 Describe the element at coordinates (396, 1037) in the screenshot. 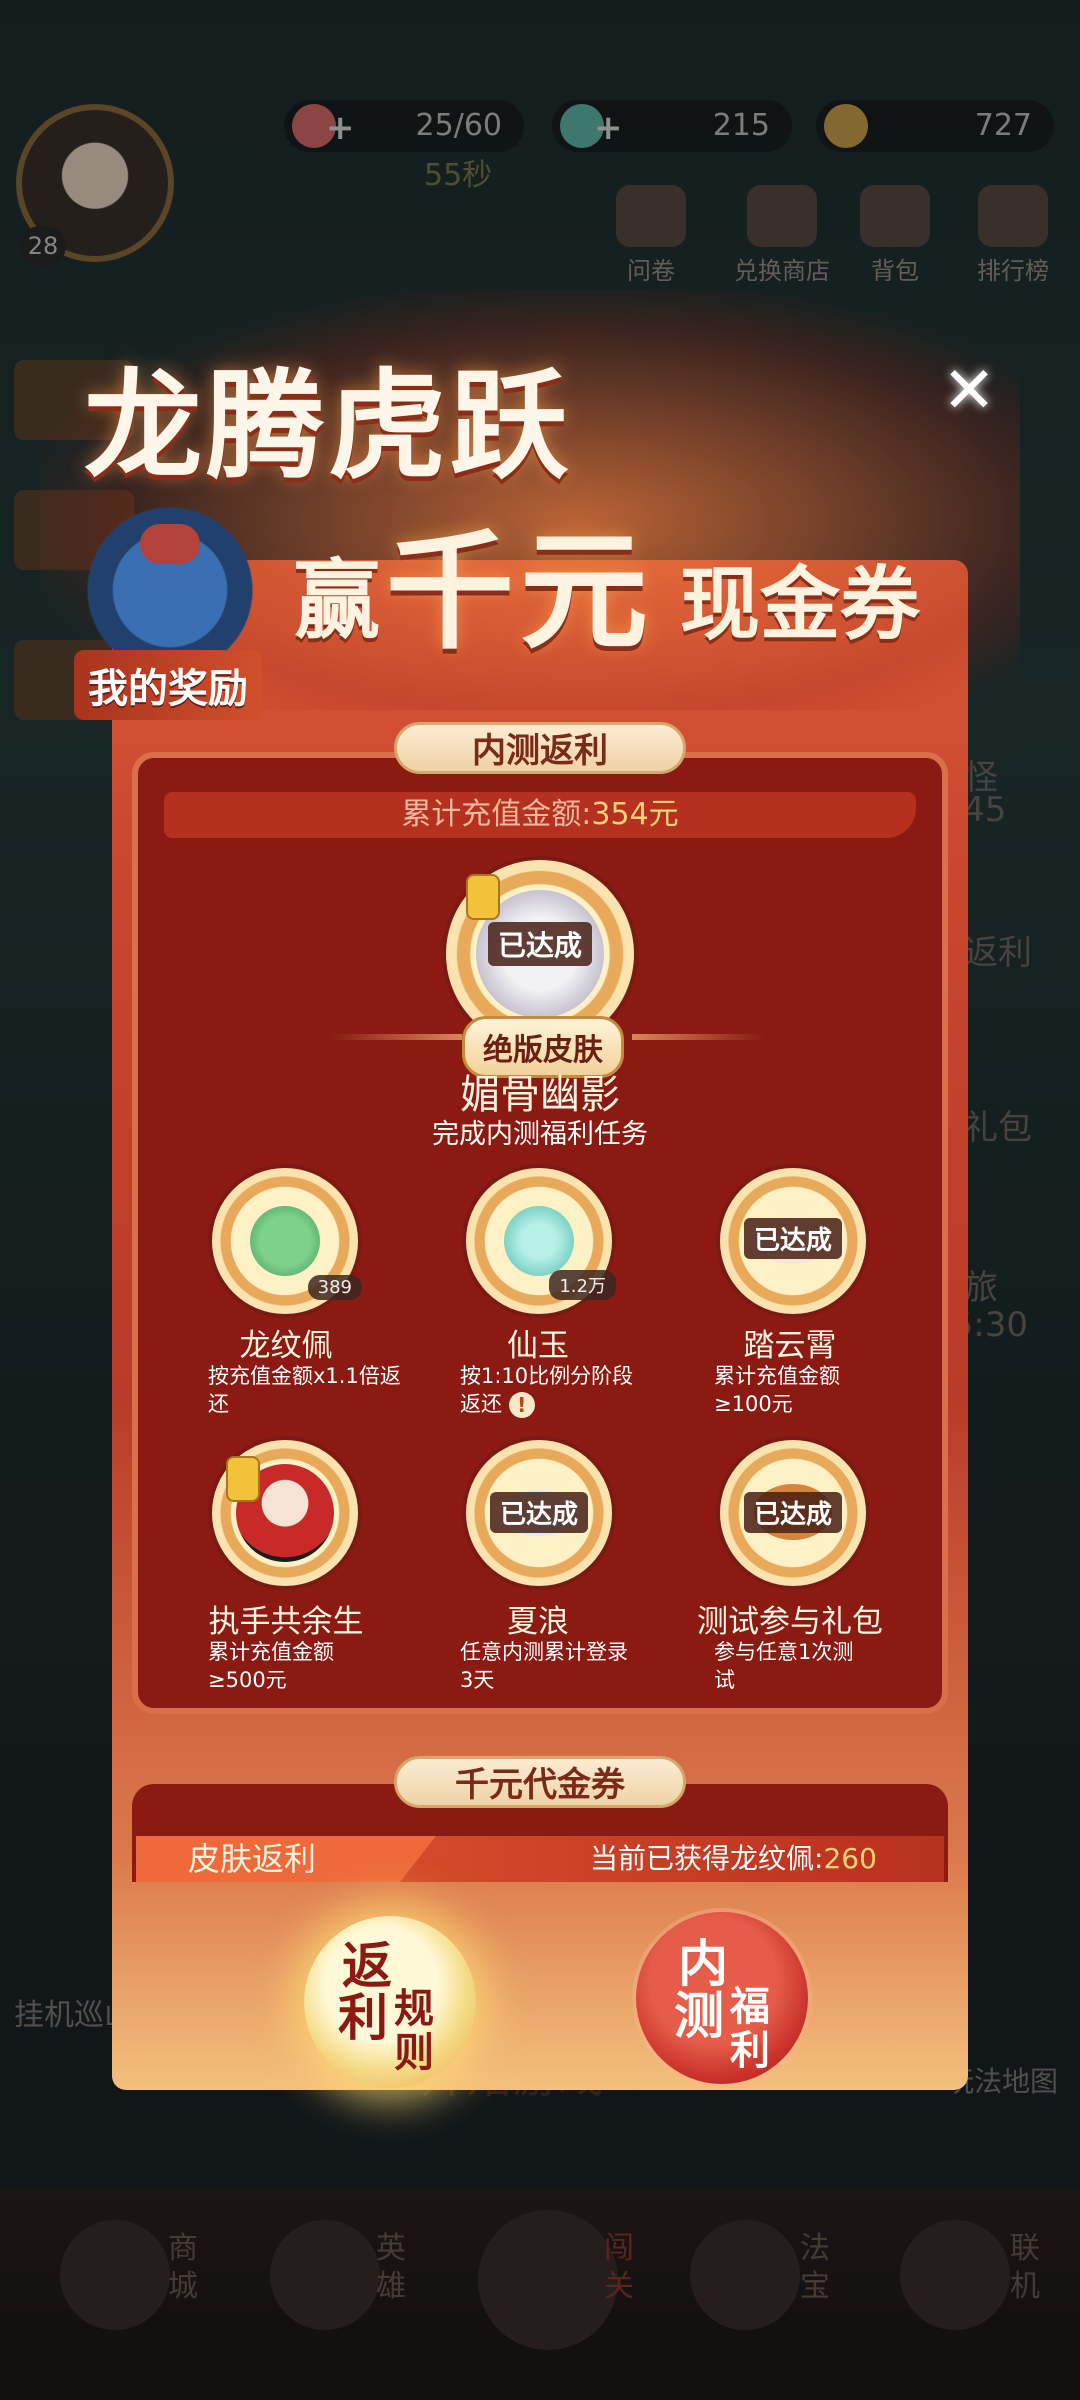

I see `badge-wing-left` at that location.